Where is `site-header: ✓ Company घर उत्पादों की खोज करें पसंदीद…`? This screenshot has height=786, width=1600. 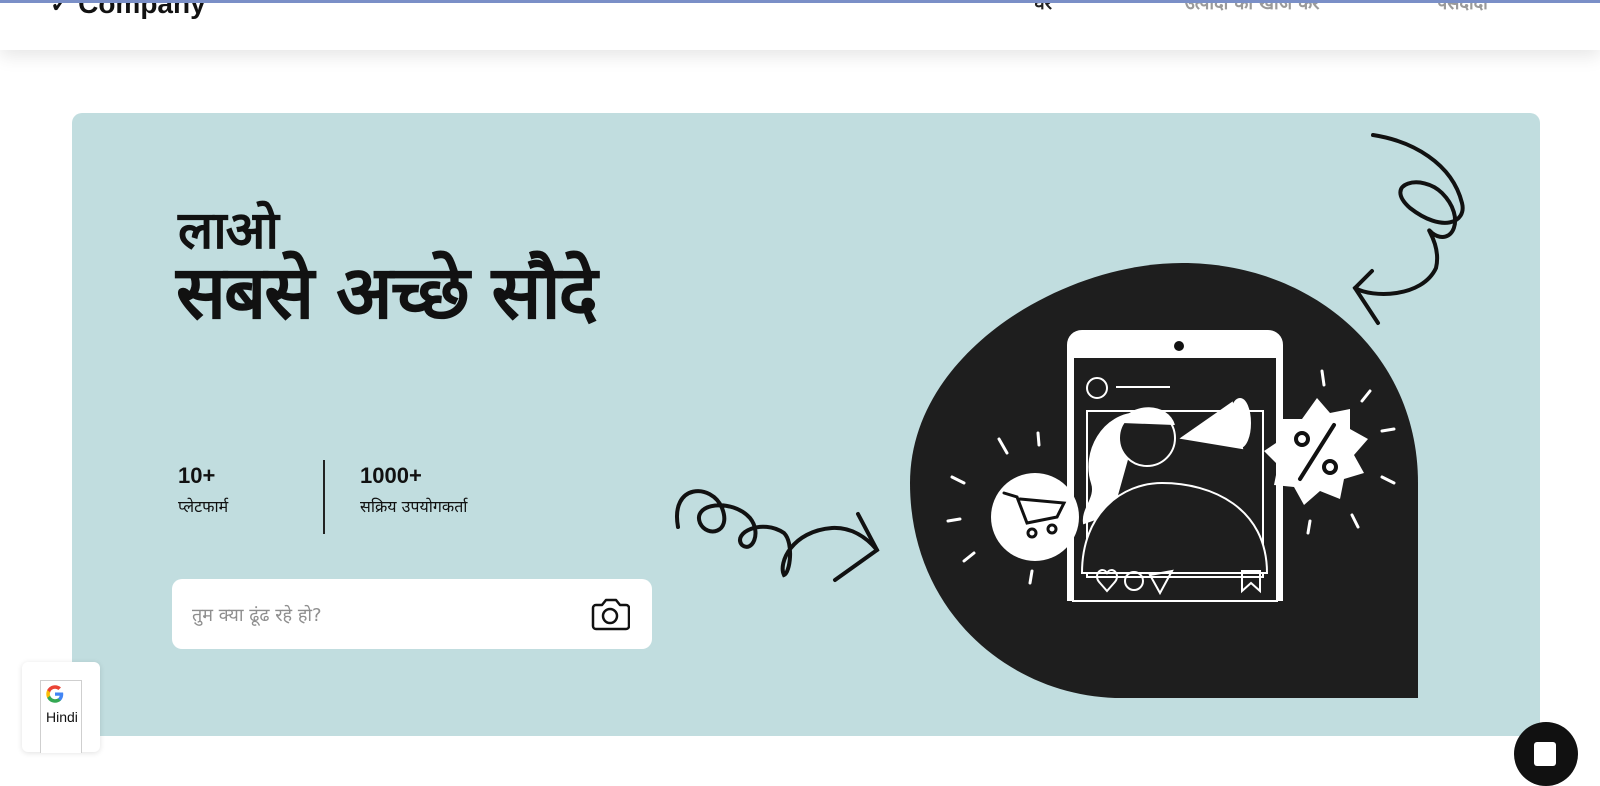 site-header: ✓ Company घर उत्पादों की खोज करें पसंदीद… is located at coordinates (800, 25).